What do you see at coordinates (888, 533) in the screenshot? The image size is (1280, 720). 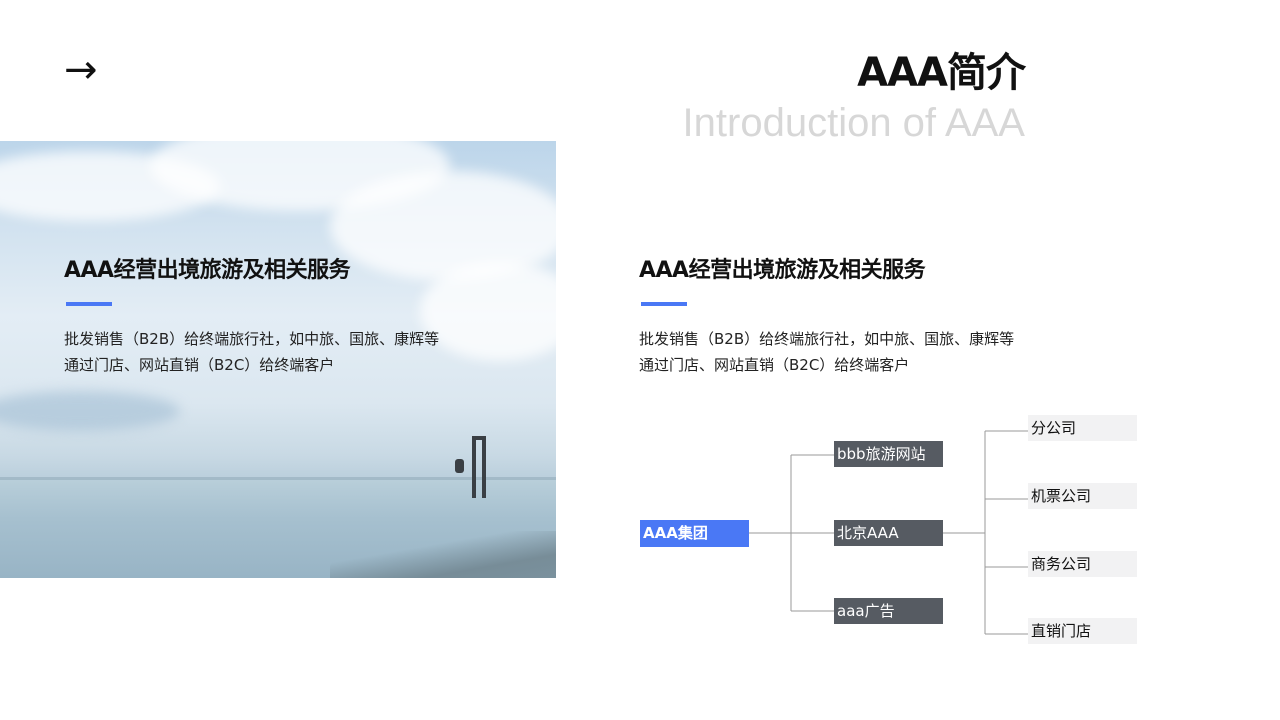 I see `org-node-beijing: 北京AAA` at bounding box center [888, 533].